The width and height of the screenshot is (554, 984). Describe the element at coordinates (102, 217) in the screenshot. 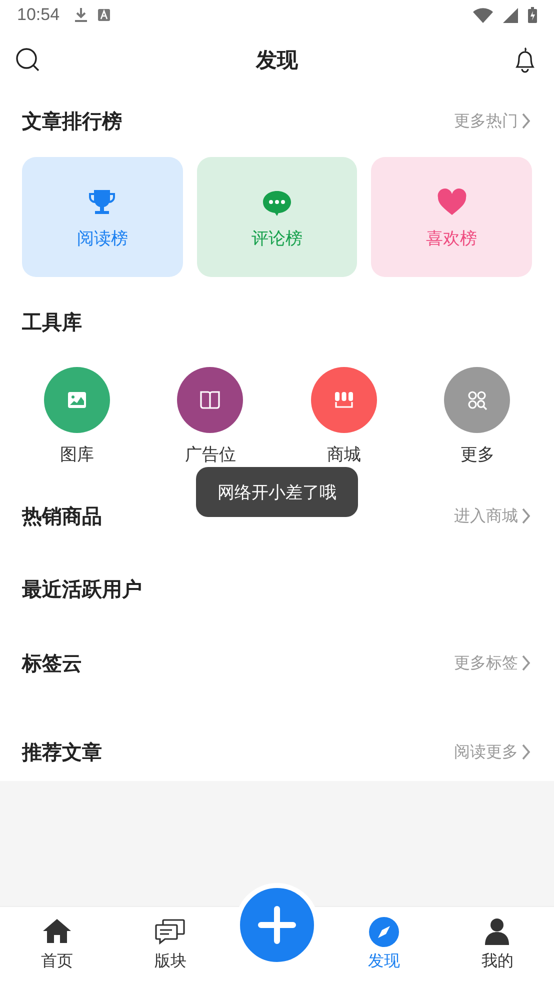

I see `ranking-card: 阅读榜` at that location.